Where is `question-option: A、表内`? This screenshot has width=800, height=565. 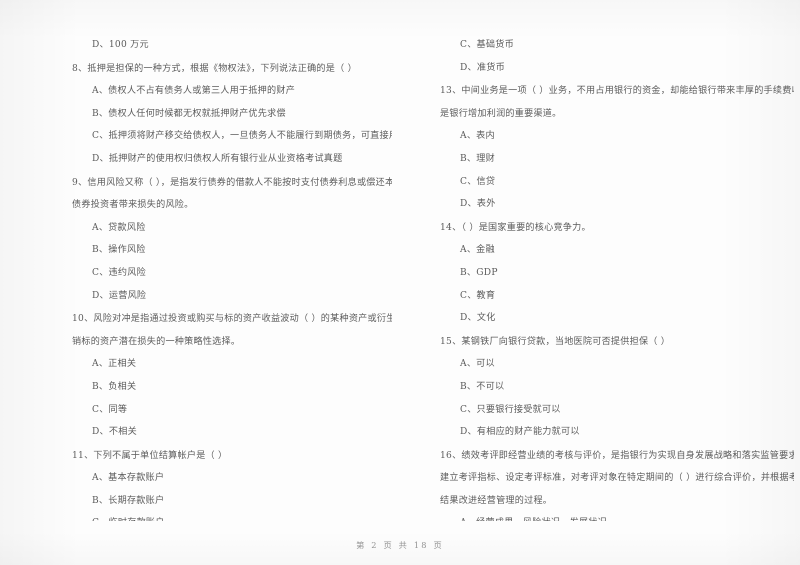 question-option: A、表内 is located at coordinates (477, 136).